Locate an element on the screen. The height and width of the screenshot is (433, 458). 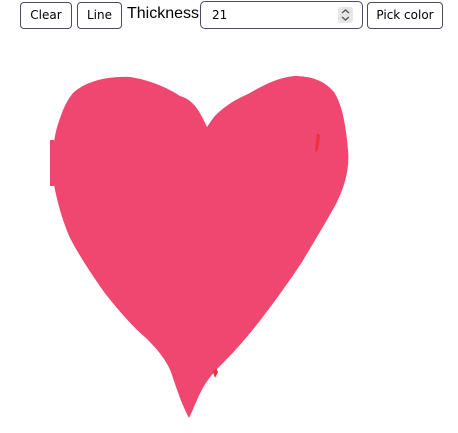
heart-mark-left is located at coordinates (52, 163).